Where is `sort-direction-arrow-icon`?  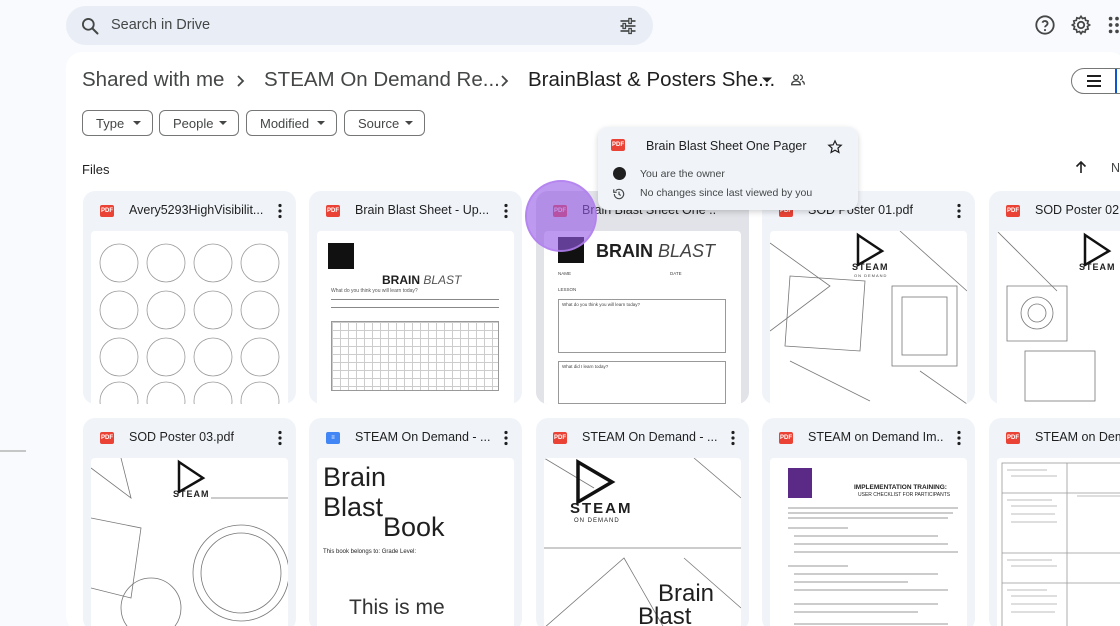
sort-direction-arrow-icon is located at coordinates (1081, 167).